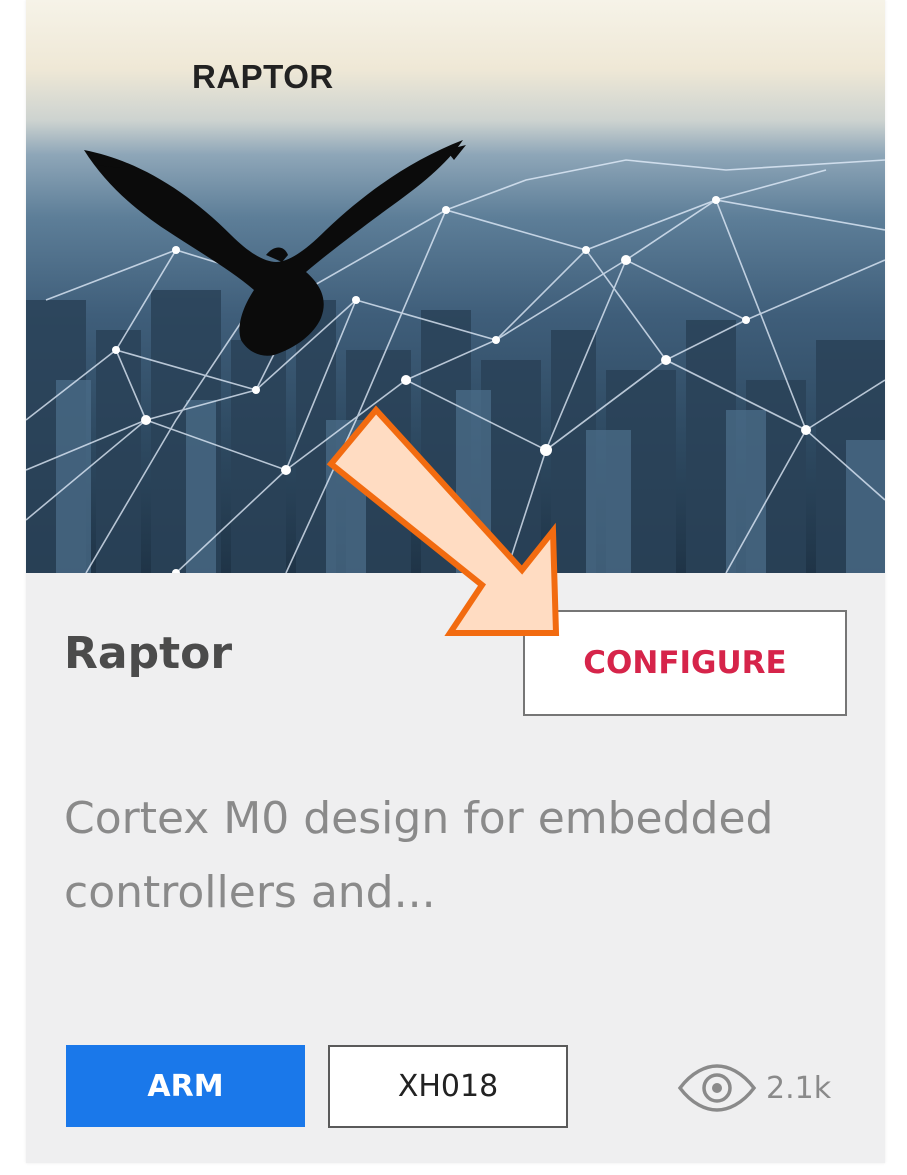 This screenshot has height=1175, width=907. I want to click on eye-icon, so click(717, 1088).